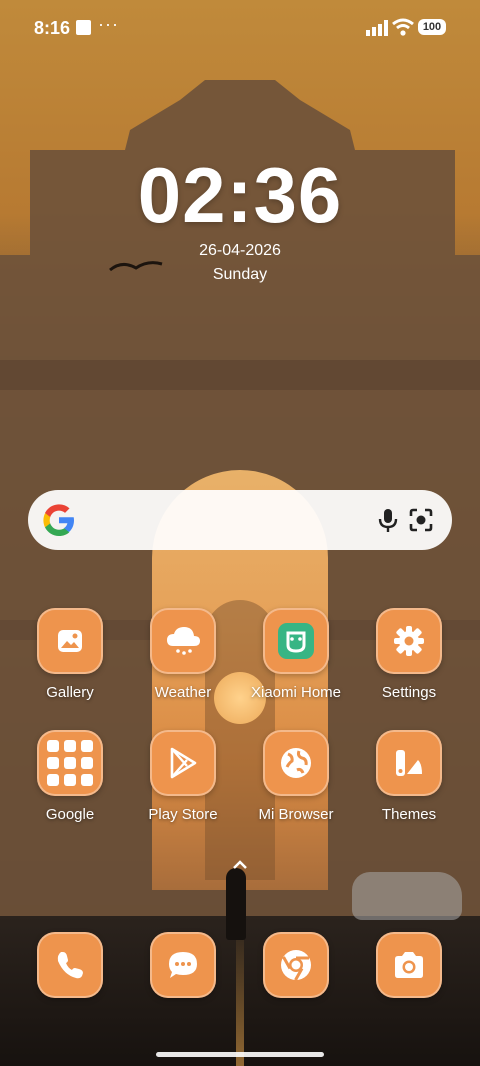 The image size is (480, 1066). I want to click on dock-messages, so click(183, 965).